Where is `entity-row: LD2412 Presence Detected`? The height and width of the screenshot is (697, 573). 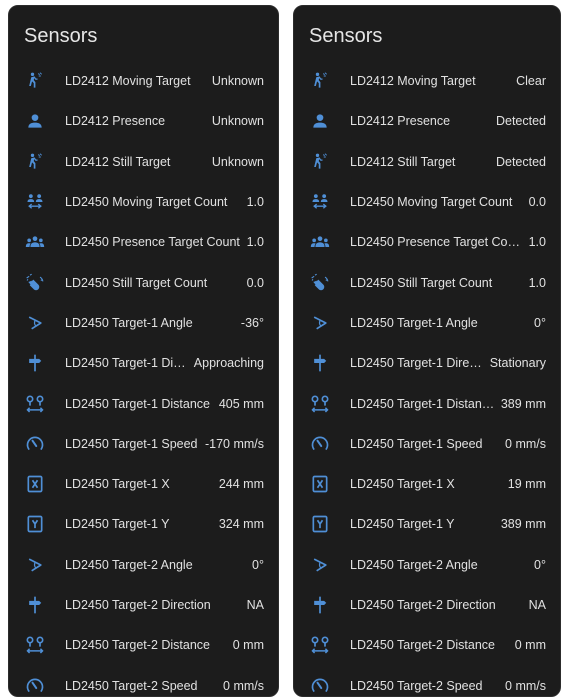
entity-row: LD2412 Presence Detected is located at coordinates (427, 121).